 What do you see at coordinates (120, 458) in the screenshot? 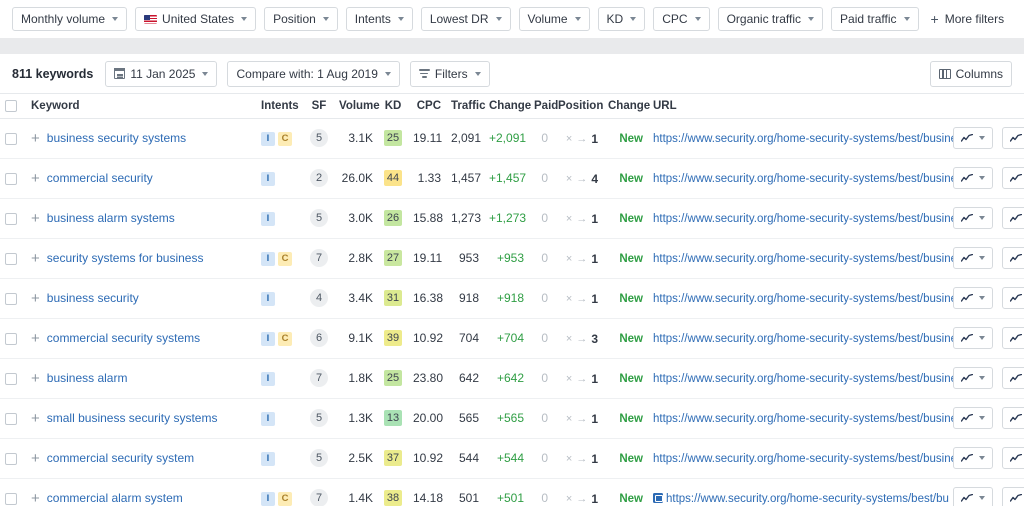
I see `keyword-link: commercial security system` at bounding box center [120, 458].